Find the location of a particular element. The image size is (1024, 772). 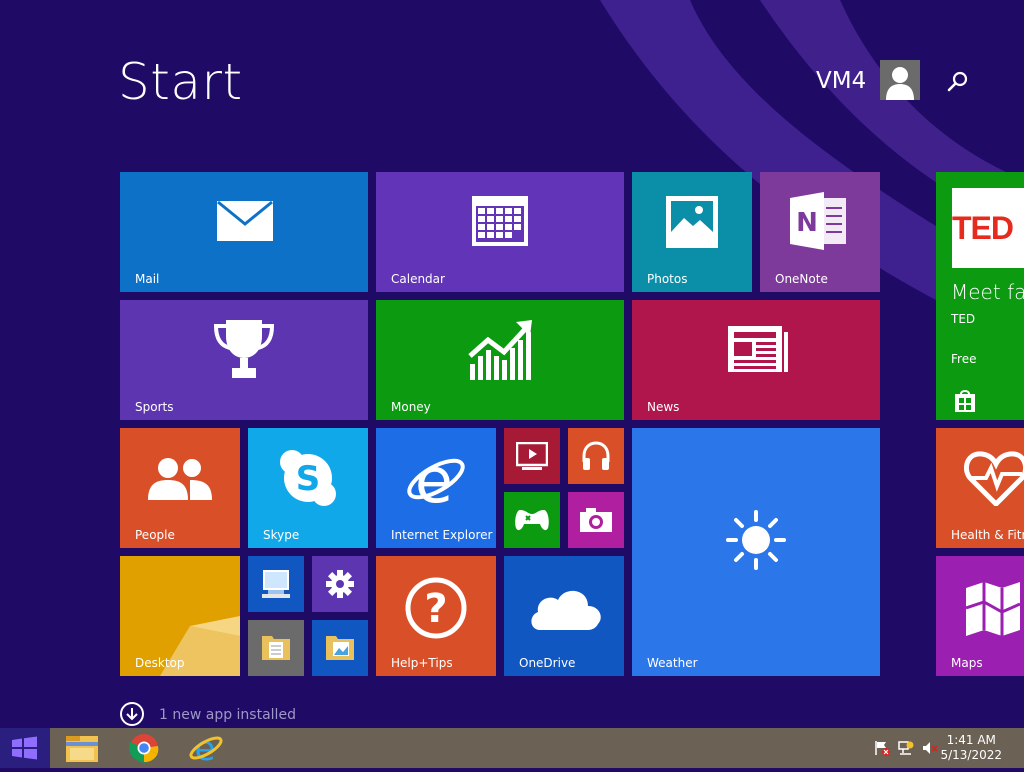

tile-photos: Photos is located at coordinates (692, 232).